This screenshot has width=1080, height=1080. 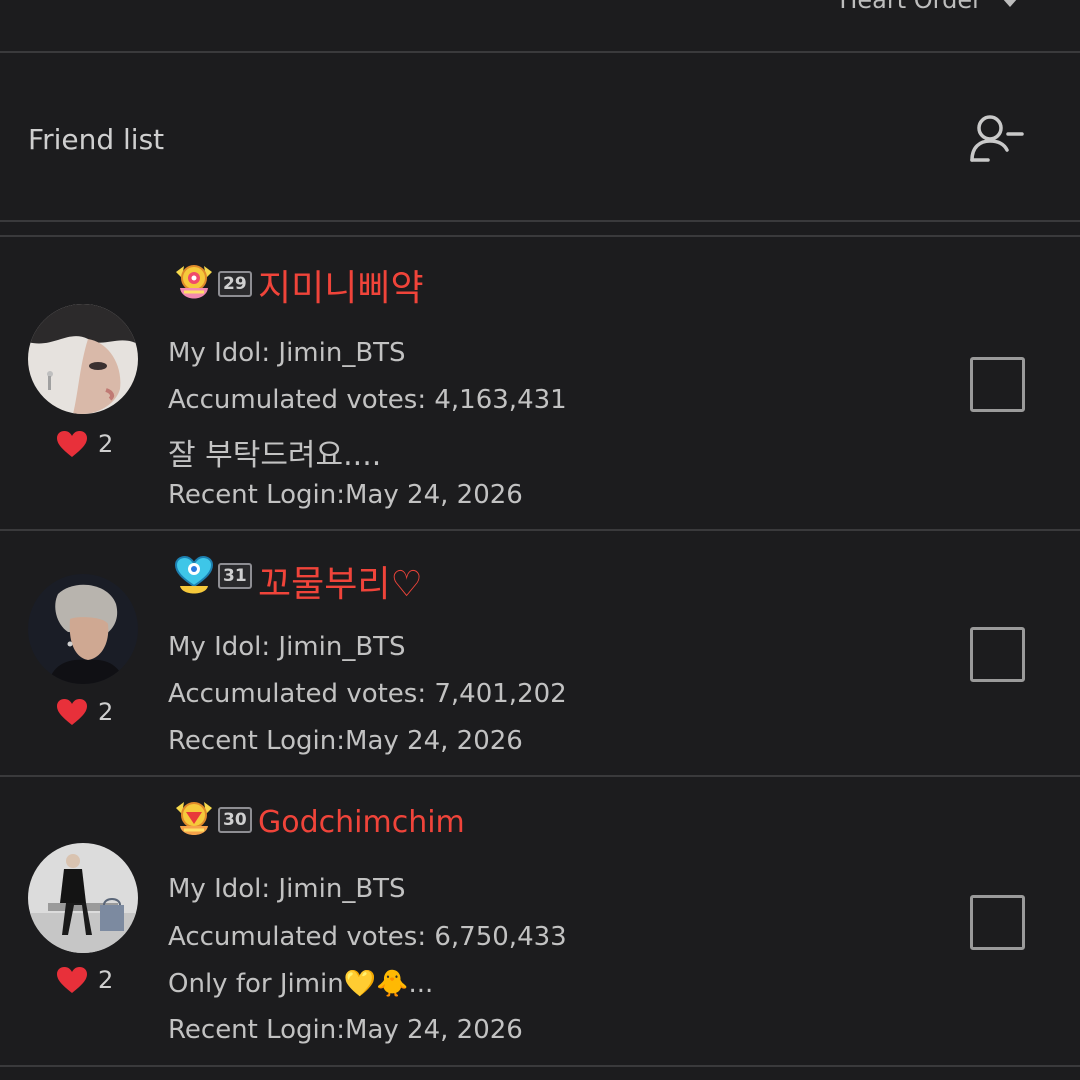 I want to click on chevron-down-icon, so click(x=1010, y=3).